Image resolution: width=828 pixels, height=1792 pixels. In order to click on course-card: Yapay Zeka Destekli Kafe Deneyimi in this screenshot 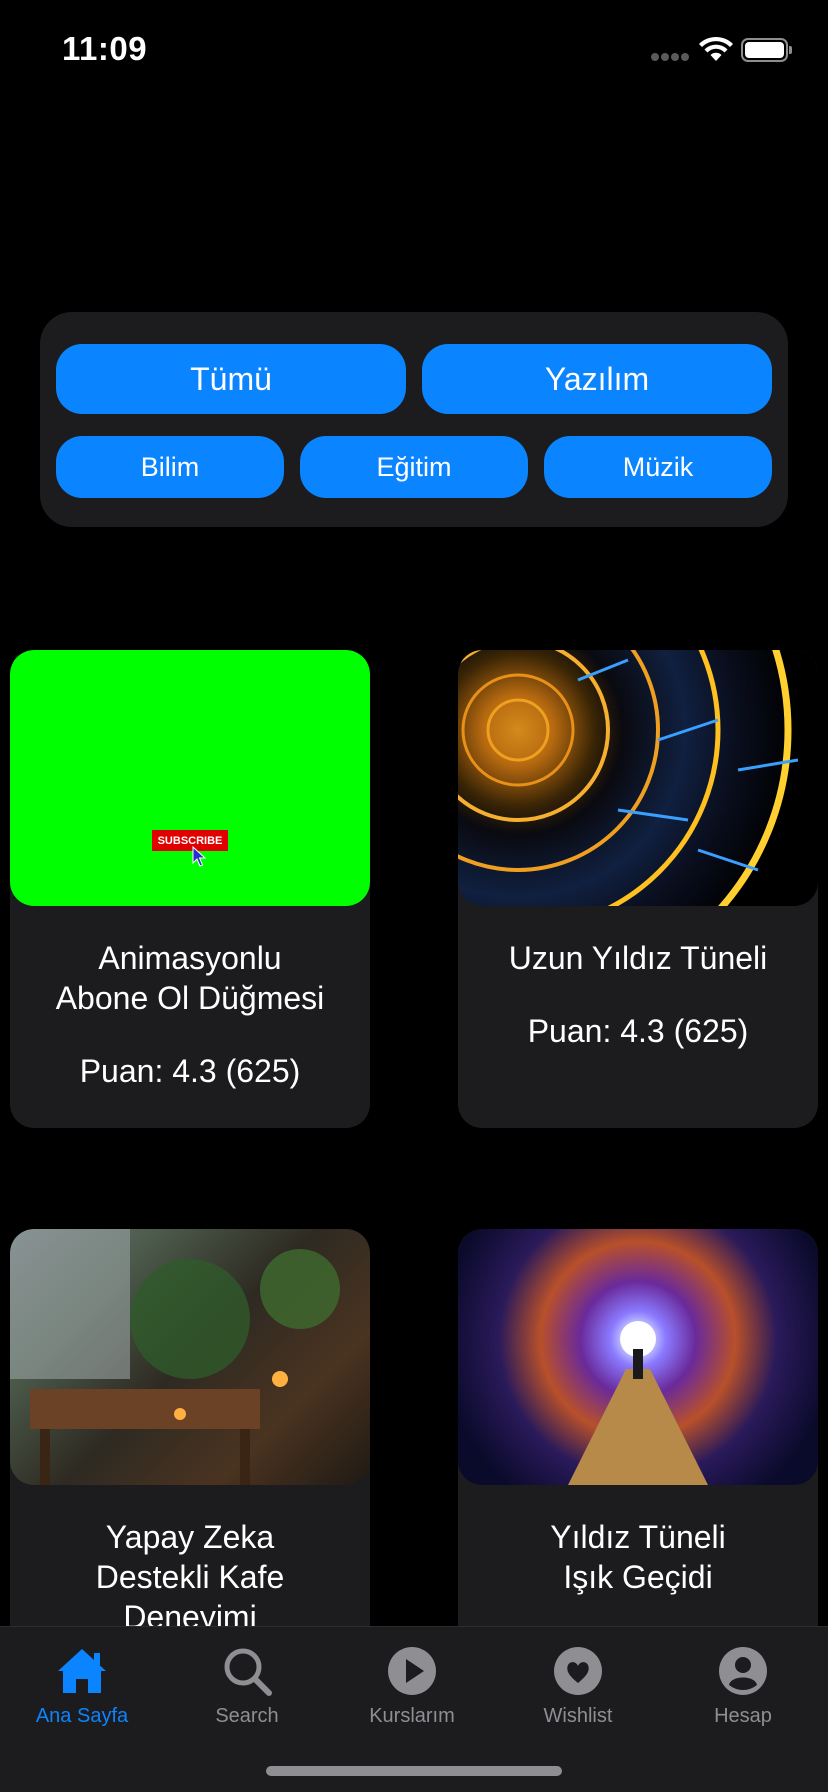, I will do `click(190, 1439)`.